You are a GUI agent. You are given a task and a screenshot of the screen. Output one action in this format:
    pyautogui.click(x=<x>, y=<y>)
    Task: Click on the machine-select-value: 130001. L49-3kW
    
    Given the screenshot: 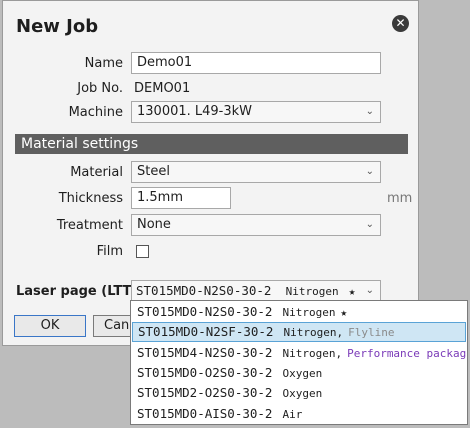 What is the action you would take?
    pyautogui.click(x=195, y=111)
    